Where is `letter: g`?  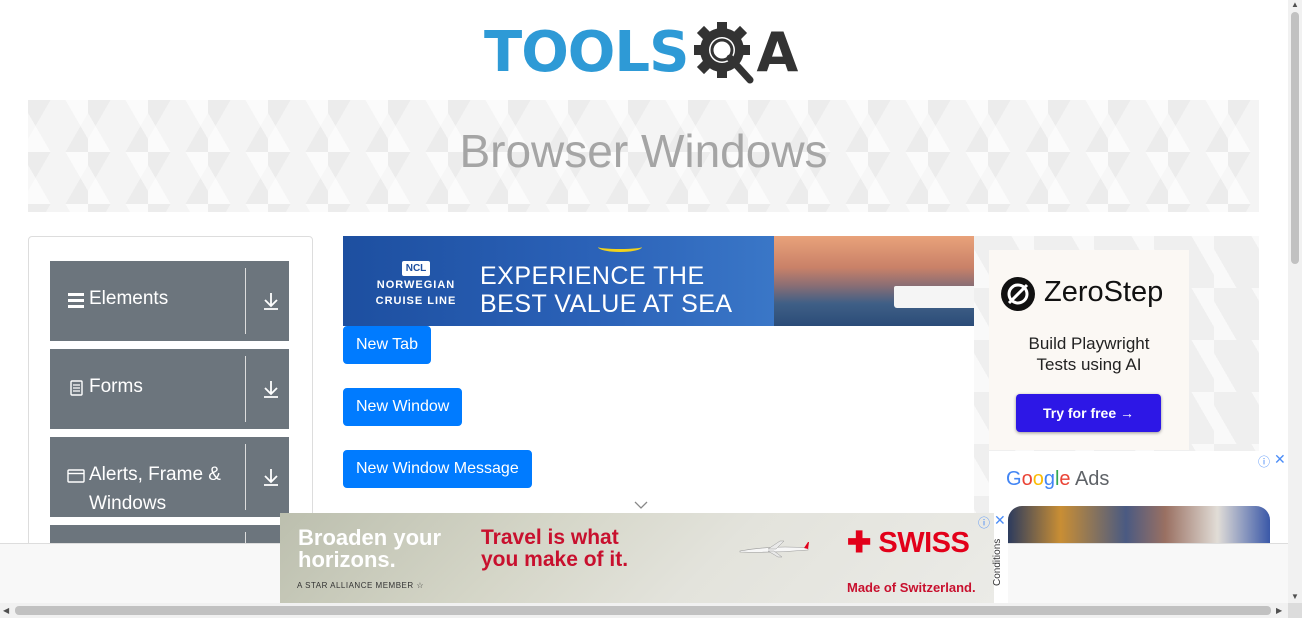
letter: g is located at coordinates (1049, 479).